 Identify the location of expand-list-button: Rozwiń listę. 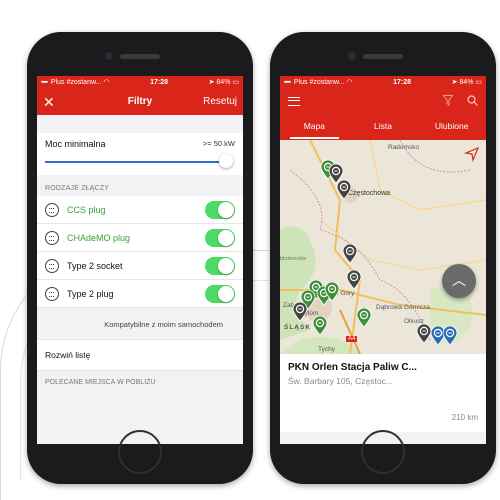
(140, 355).